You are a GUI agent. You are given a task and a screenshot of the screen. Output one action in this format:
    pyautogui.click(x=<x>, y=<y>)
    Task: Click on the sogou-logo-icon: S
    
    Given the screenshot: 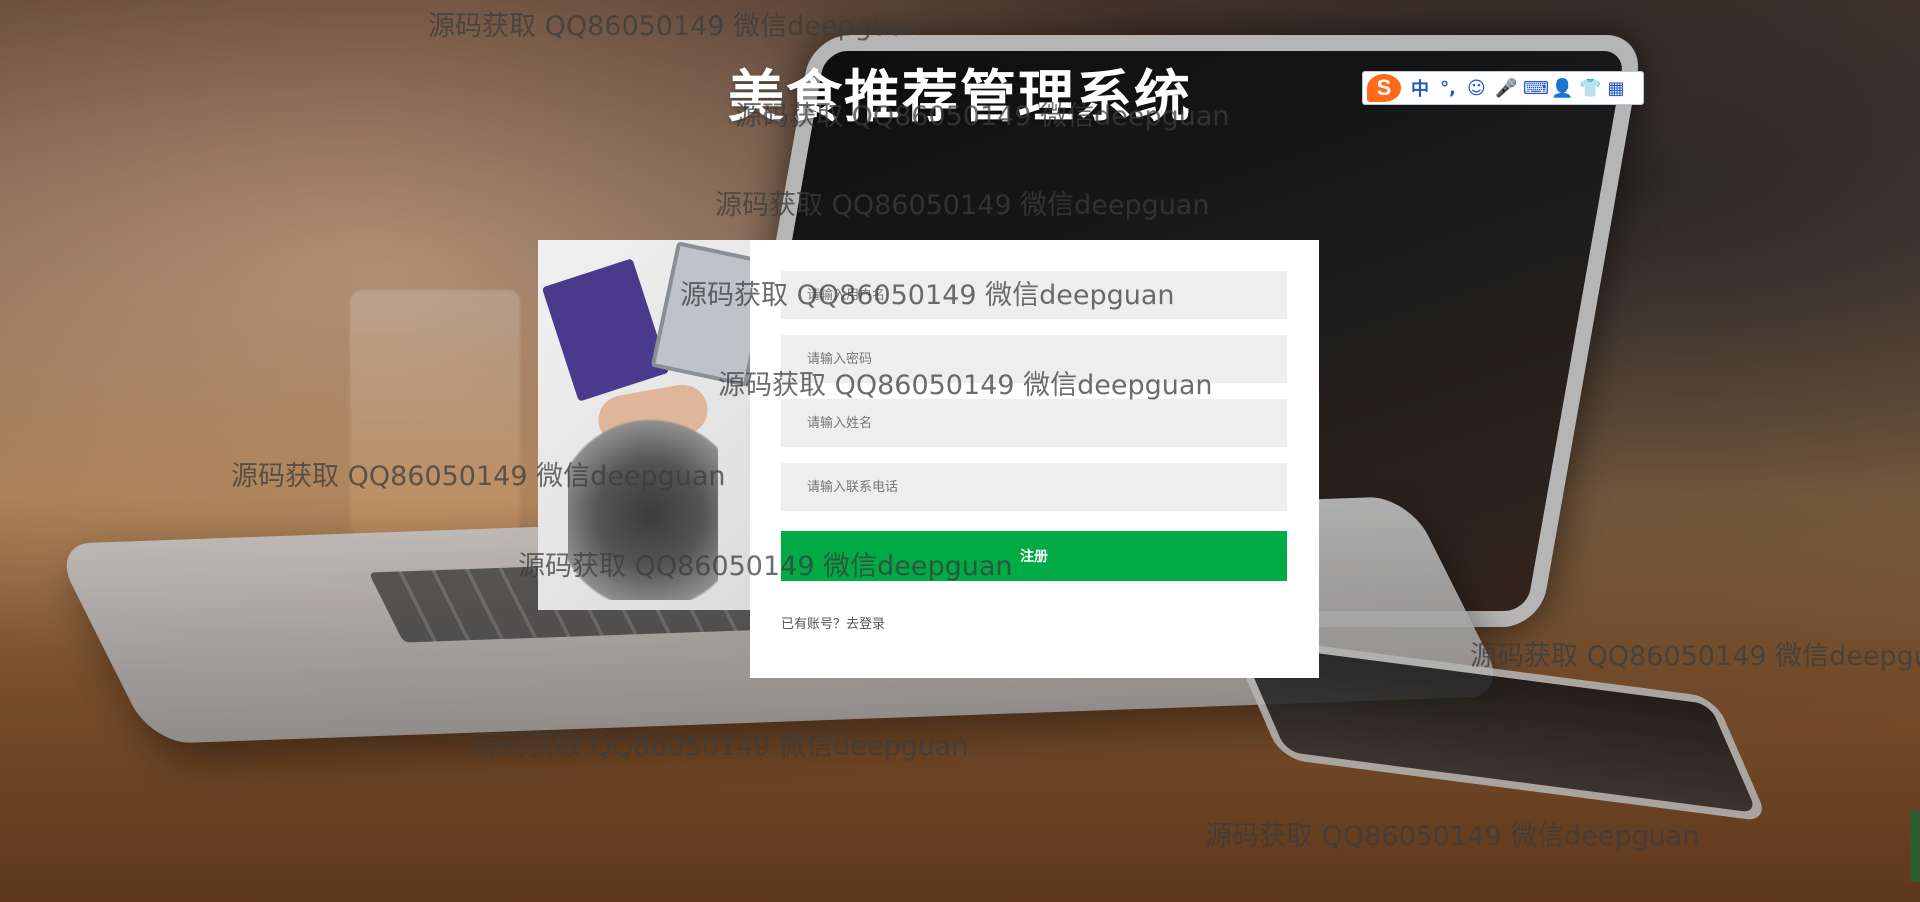 What is the action you would take?
    pyautogui.click(x=1384, y=88)
    